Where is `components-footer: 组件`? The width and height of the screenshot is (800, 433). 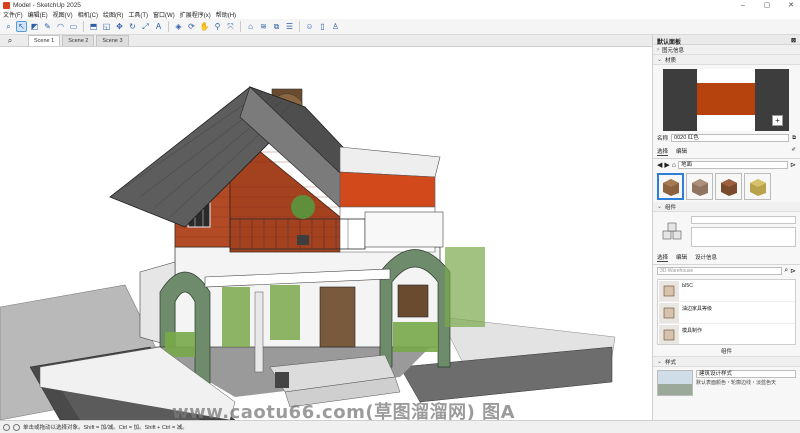
components-footer: 组件 is located at coordinates (726, 352).